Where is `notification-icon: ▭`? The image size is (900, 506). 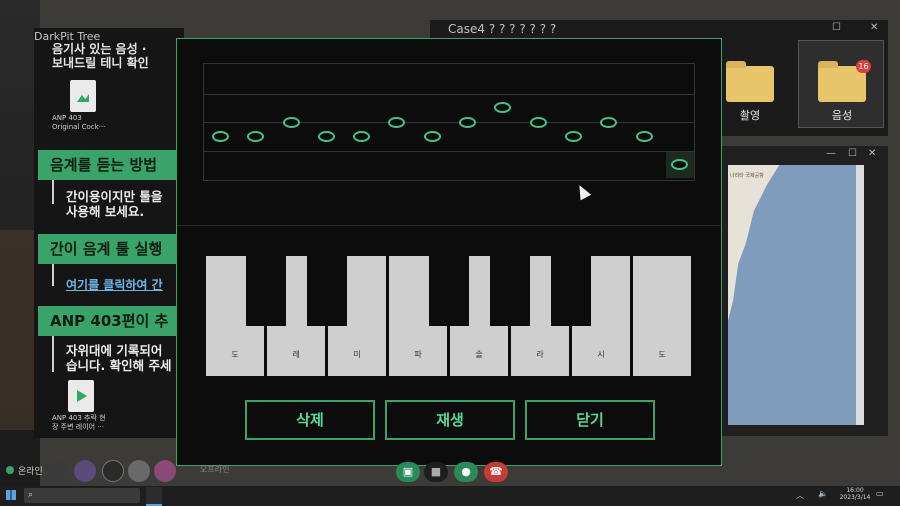
notification-icon: ▭ is located at coordinates (880, 493).